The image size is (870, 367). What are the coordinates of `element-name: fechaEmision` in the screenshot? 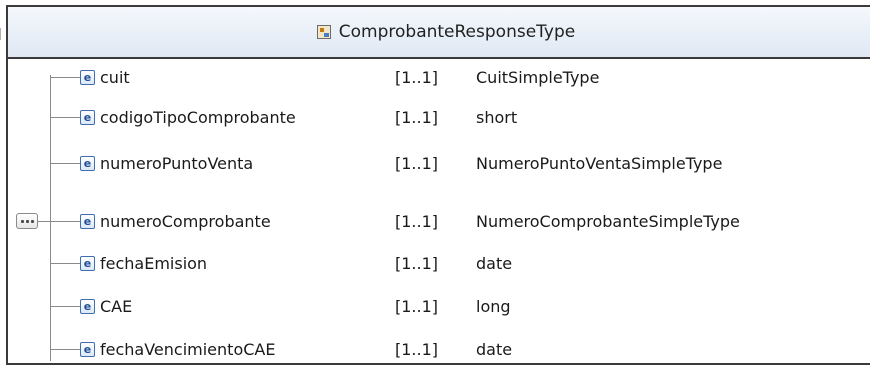 It's located at (154, 263).